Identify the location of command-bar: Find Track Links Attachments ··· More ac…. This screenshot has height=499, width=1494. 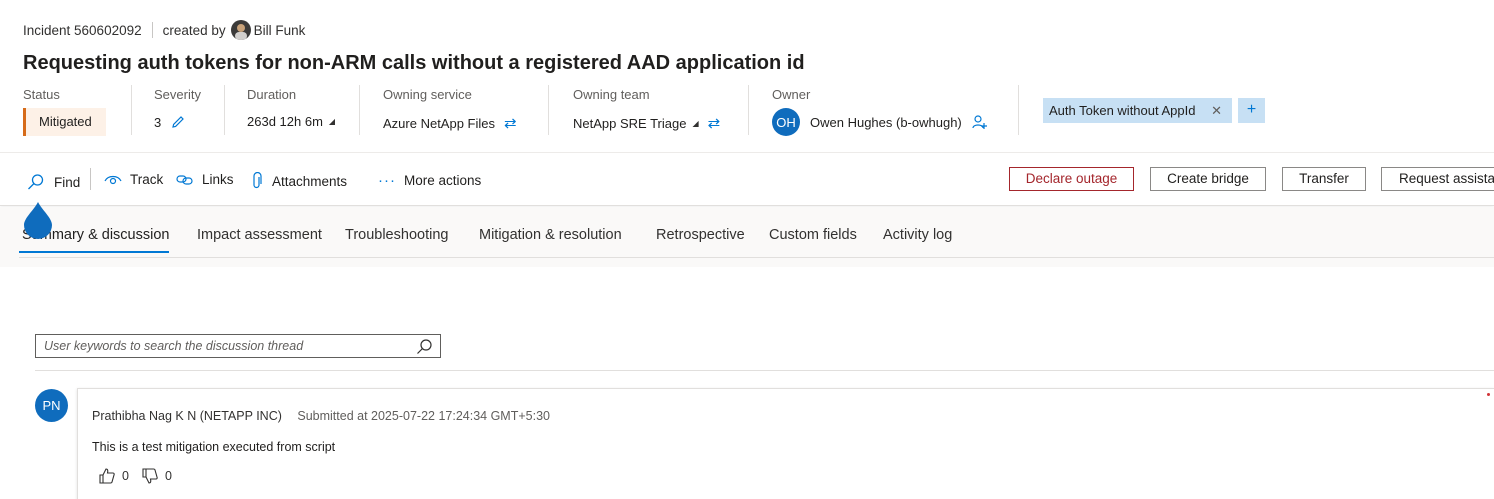
(747, 180).